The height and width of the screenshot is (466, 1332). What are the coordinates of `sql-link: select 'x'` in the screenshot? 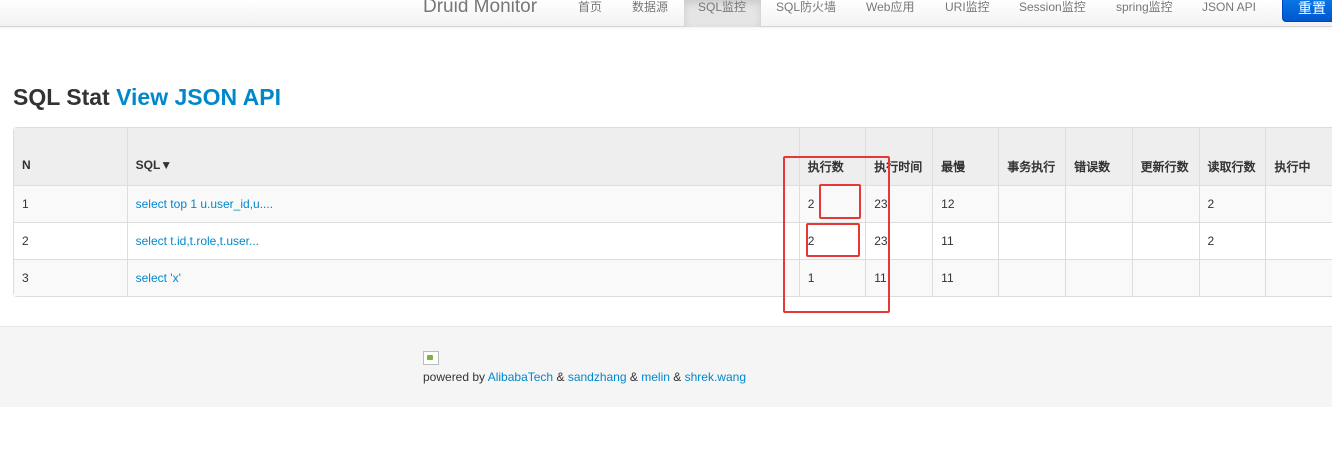 It's located at (158, 278).